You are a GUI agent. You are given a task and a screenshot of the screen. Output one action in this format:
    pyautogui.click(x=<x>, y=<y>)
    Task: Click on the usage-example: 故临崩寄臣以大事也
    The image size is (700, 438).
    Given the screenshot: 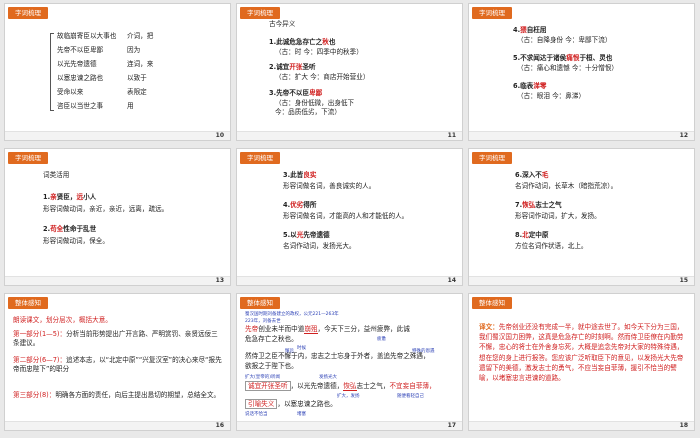 What is the action you would take?
    pyautogui.click(x=87, y=36)
    